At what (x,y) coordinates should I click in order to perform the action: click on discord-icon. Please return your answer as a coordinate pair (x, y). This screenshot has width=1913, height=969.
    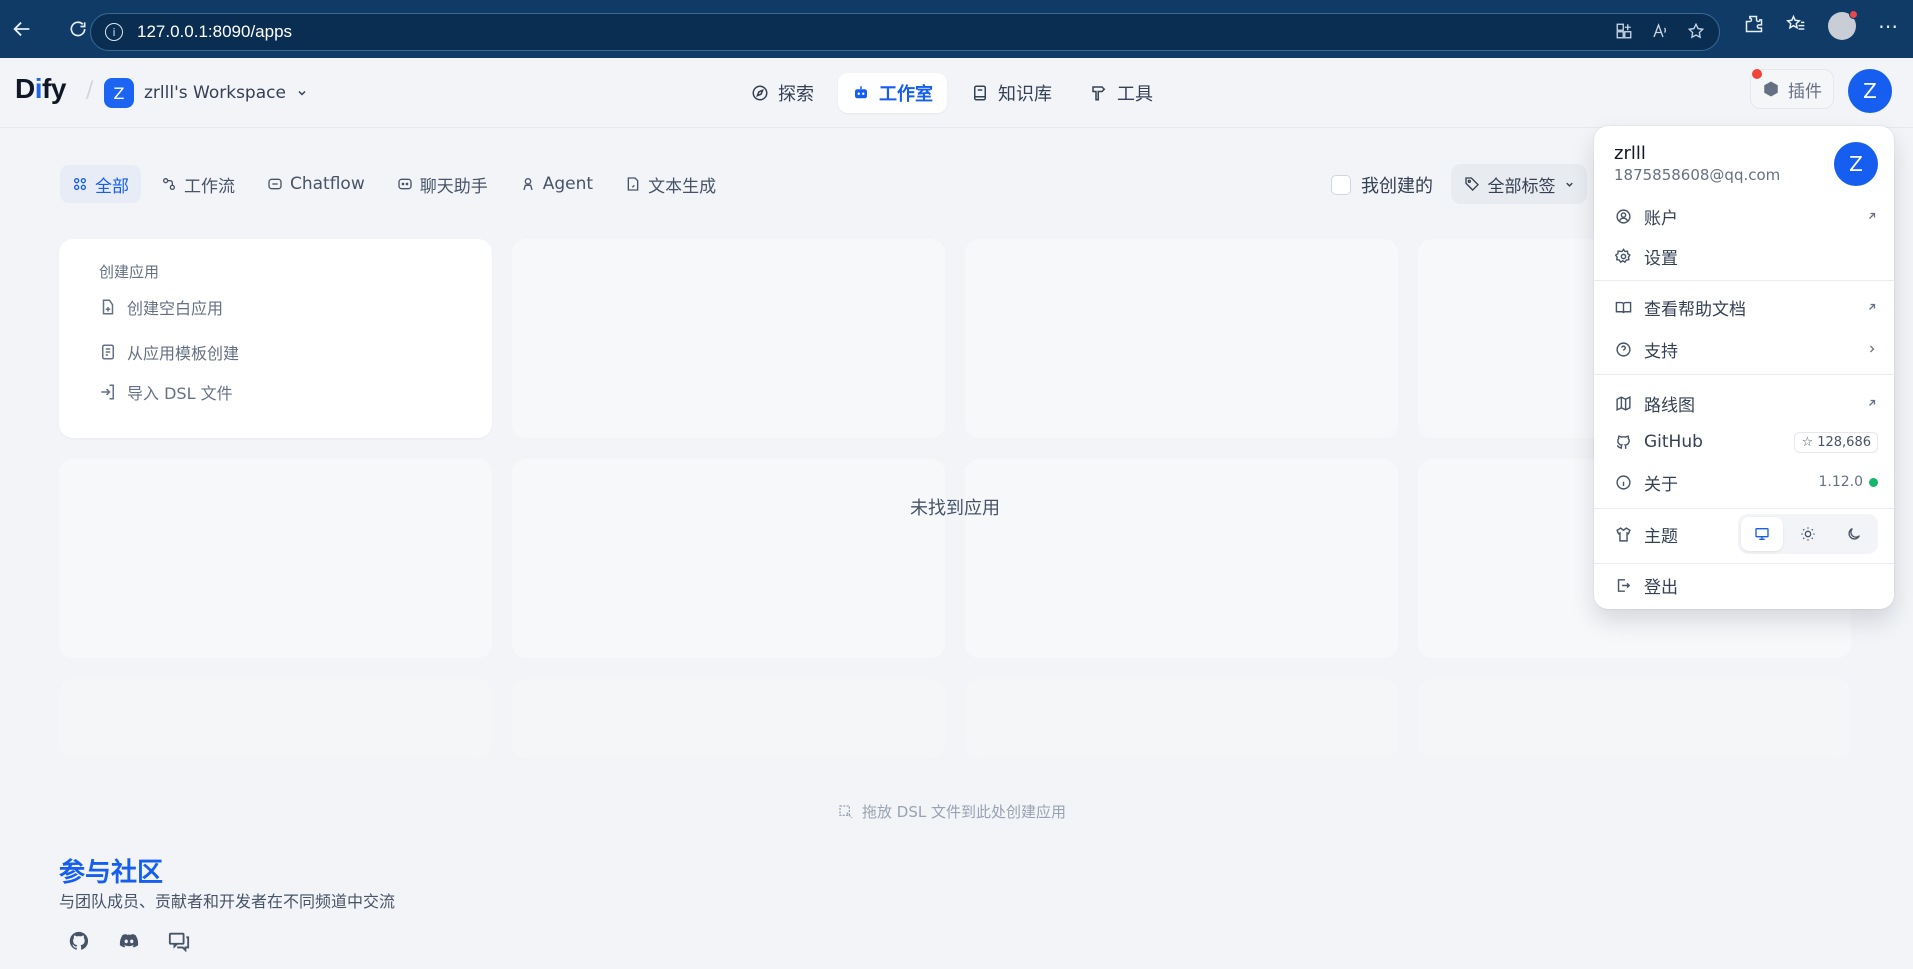
    Looking at the image, I should click on (129, 941).